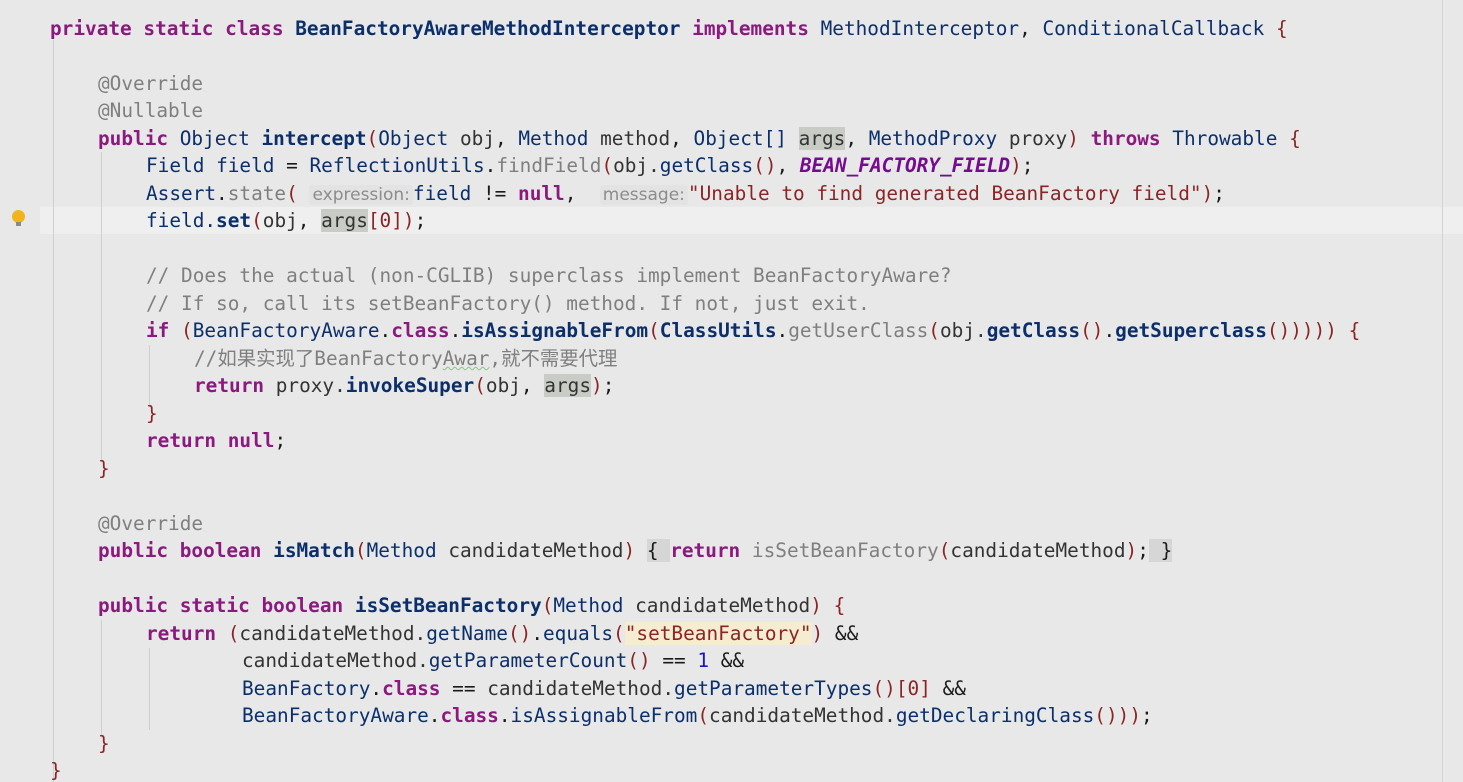 The height and width of the screenshot is (782, 1463). Describe the element at coordinates (567, 385) in the screenshot. I see `variable: args` at that location.